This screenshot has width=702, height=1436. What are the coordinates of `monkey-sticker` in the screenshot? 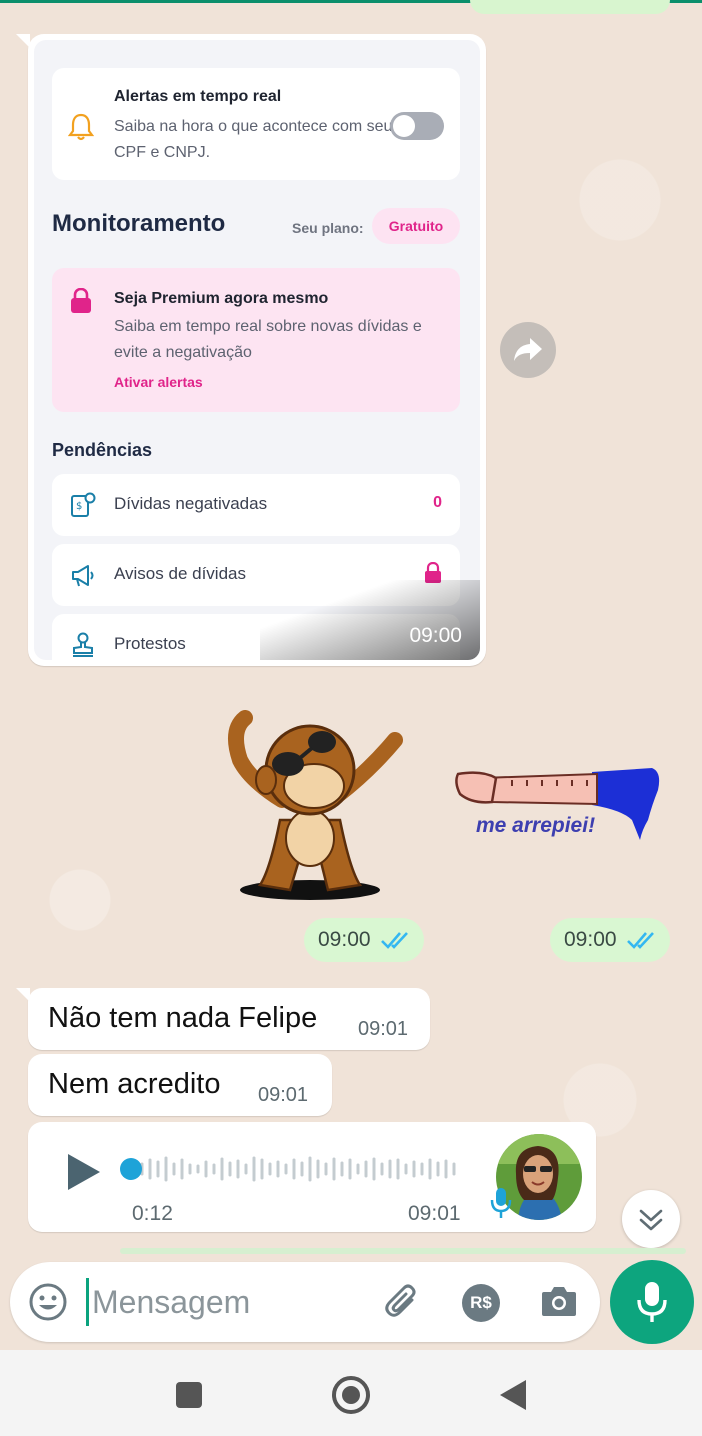 It's located at (310, 805).